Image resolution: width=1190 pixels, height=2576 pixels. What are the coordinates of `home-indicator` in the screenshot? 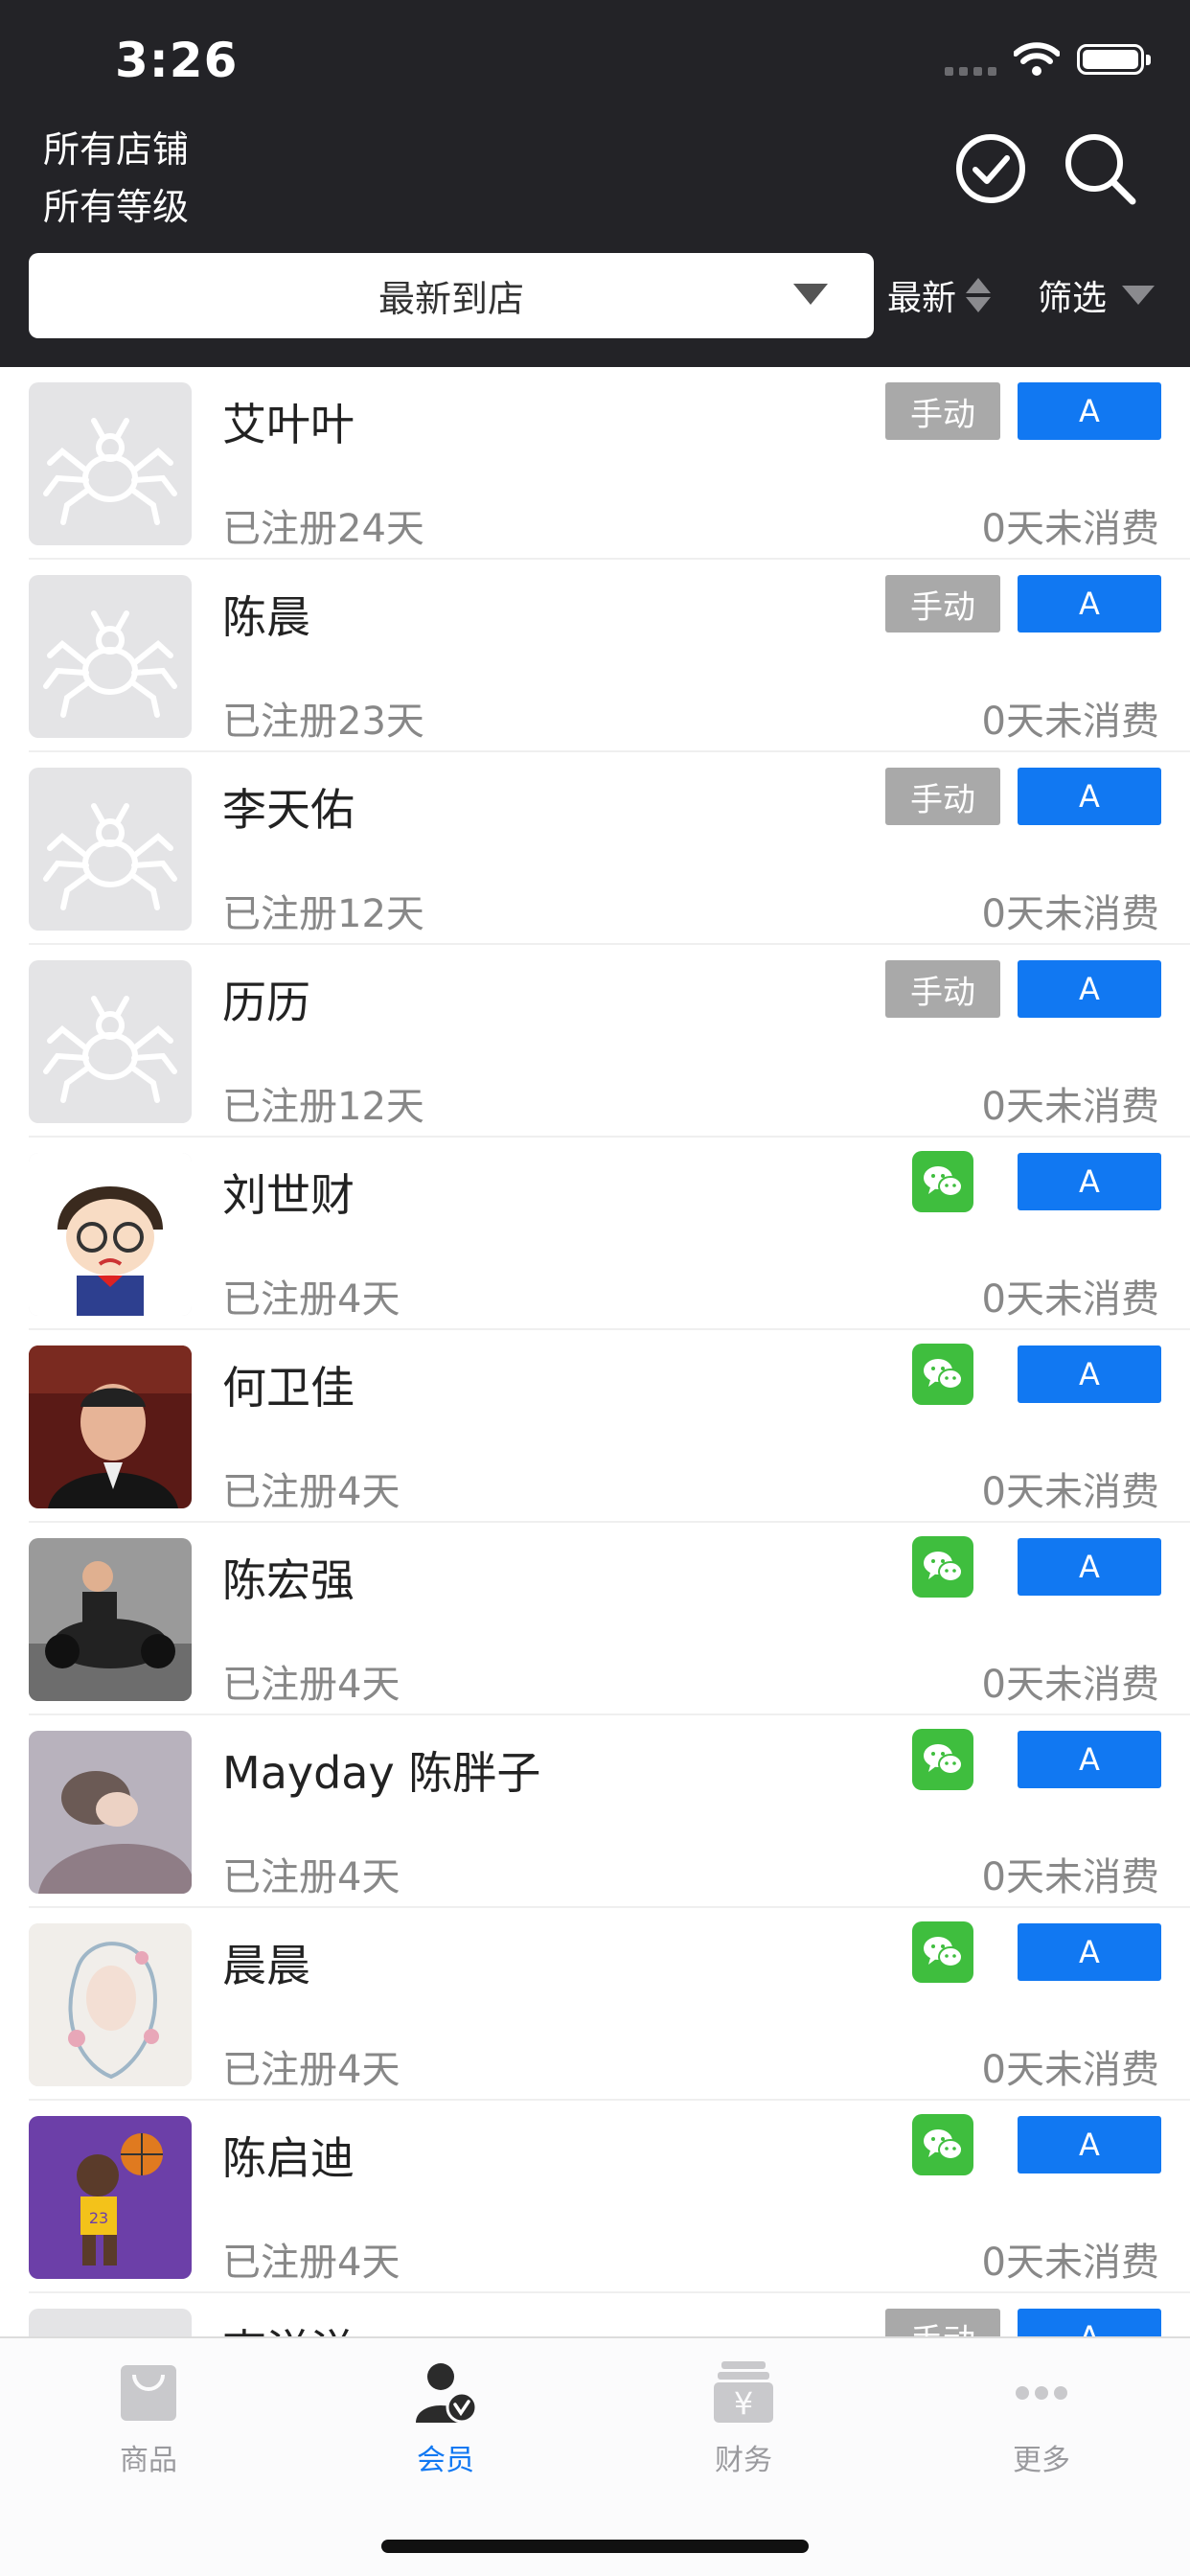 It's located at (595, 2546).